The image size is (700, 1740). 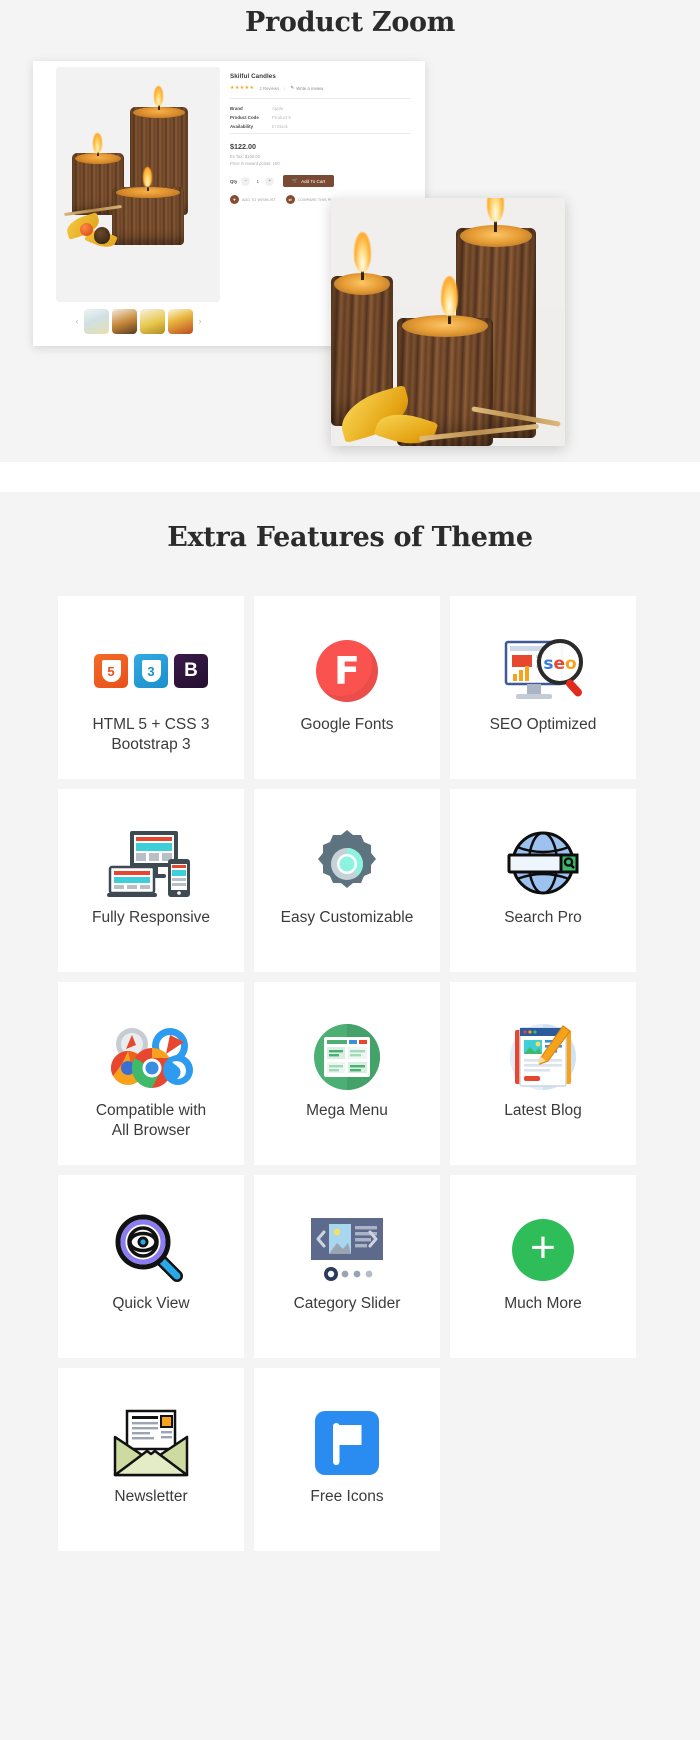 I want to click on html5-badge: 5, so click(x=111, y=671).